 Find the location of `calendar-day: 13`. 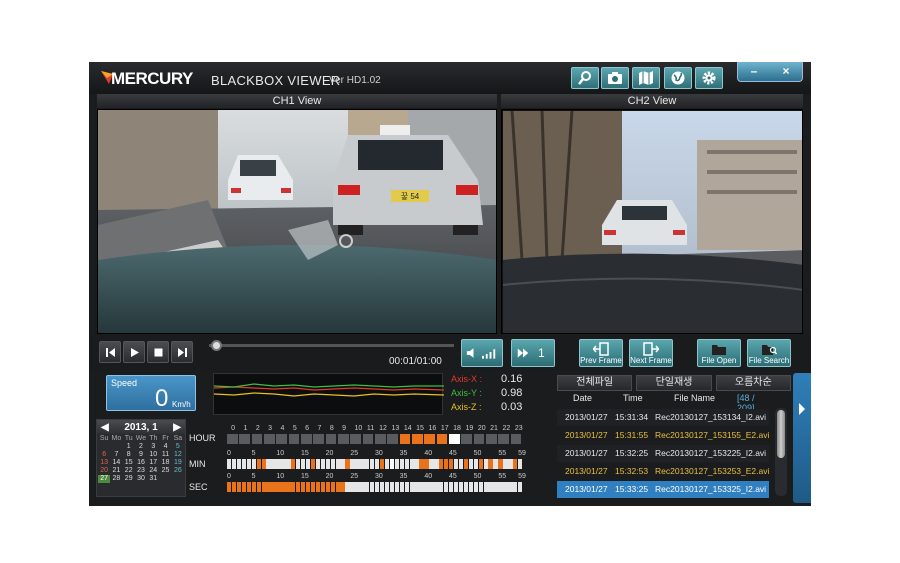

calendar-day: 13 is located at coordinates (104, 463).